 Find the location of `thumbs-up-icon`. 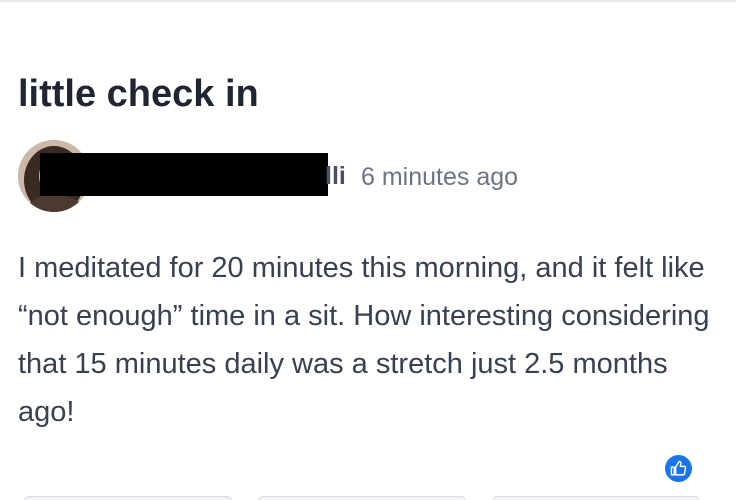

thumbs-up-icon is located at coordinates (678, 468).